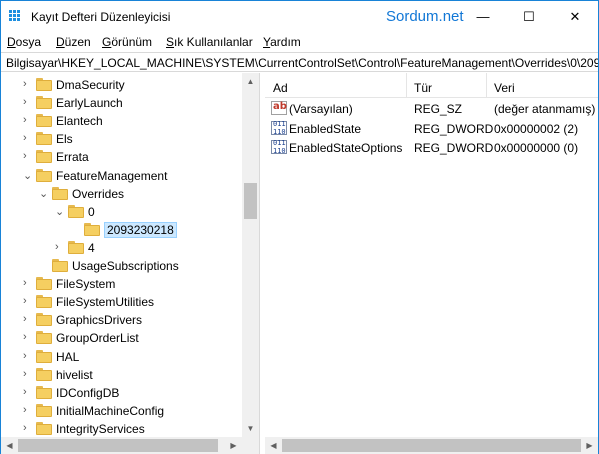 The image size is (599, 454). Describe the element at coordinates (121, 375) in the screenshot. I see `tree-item: › hivelist` at that location.